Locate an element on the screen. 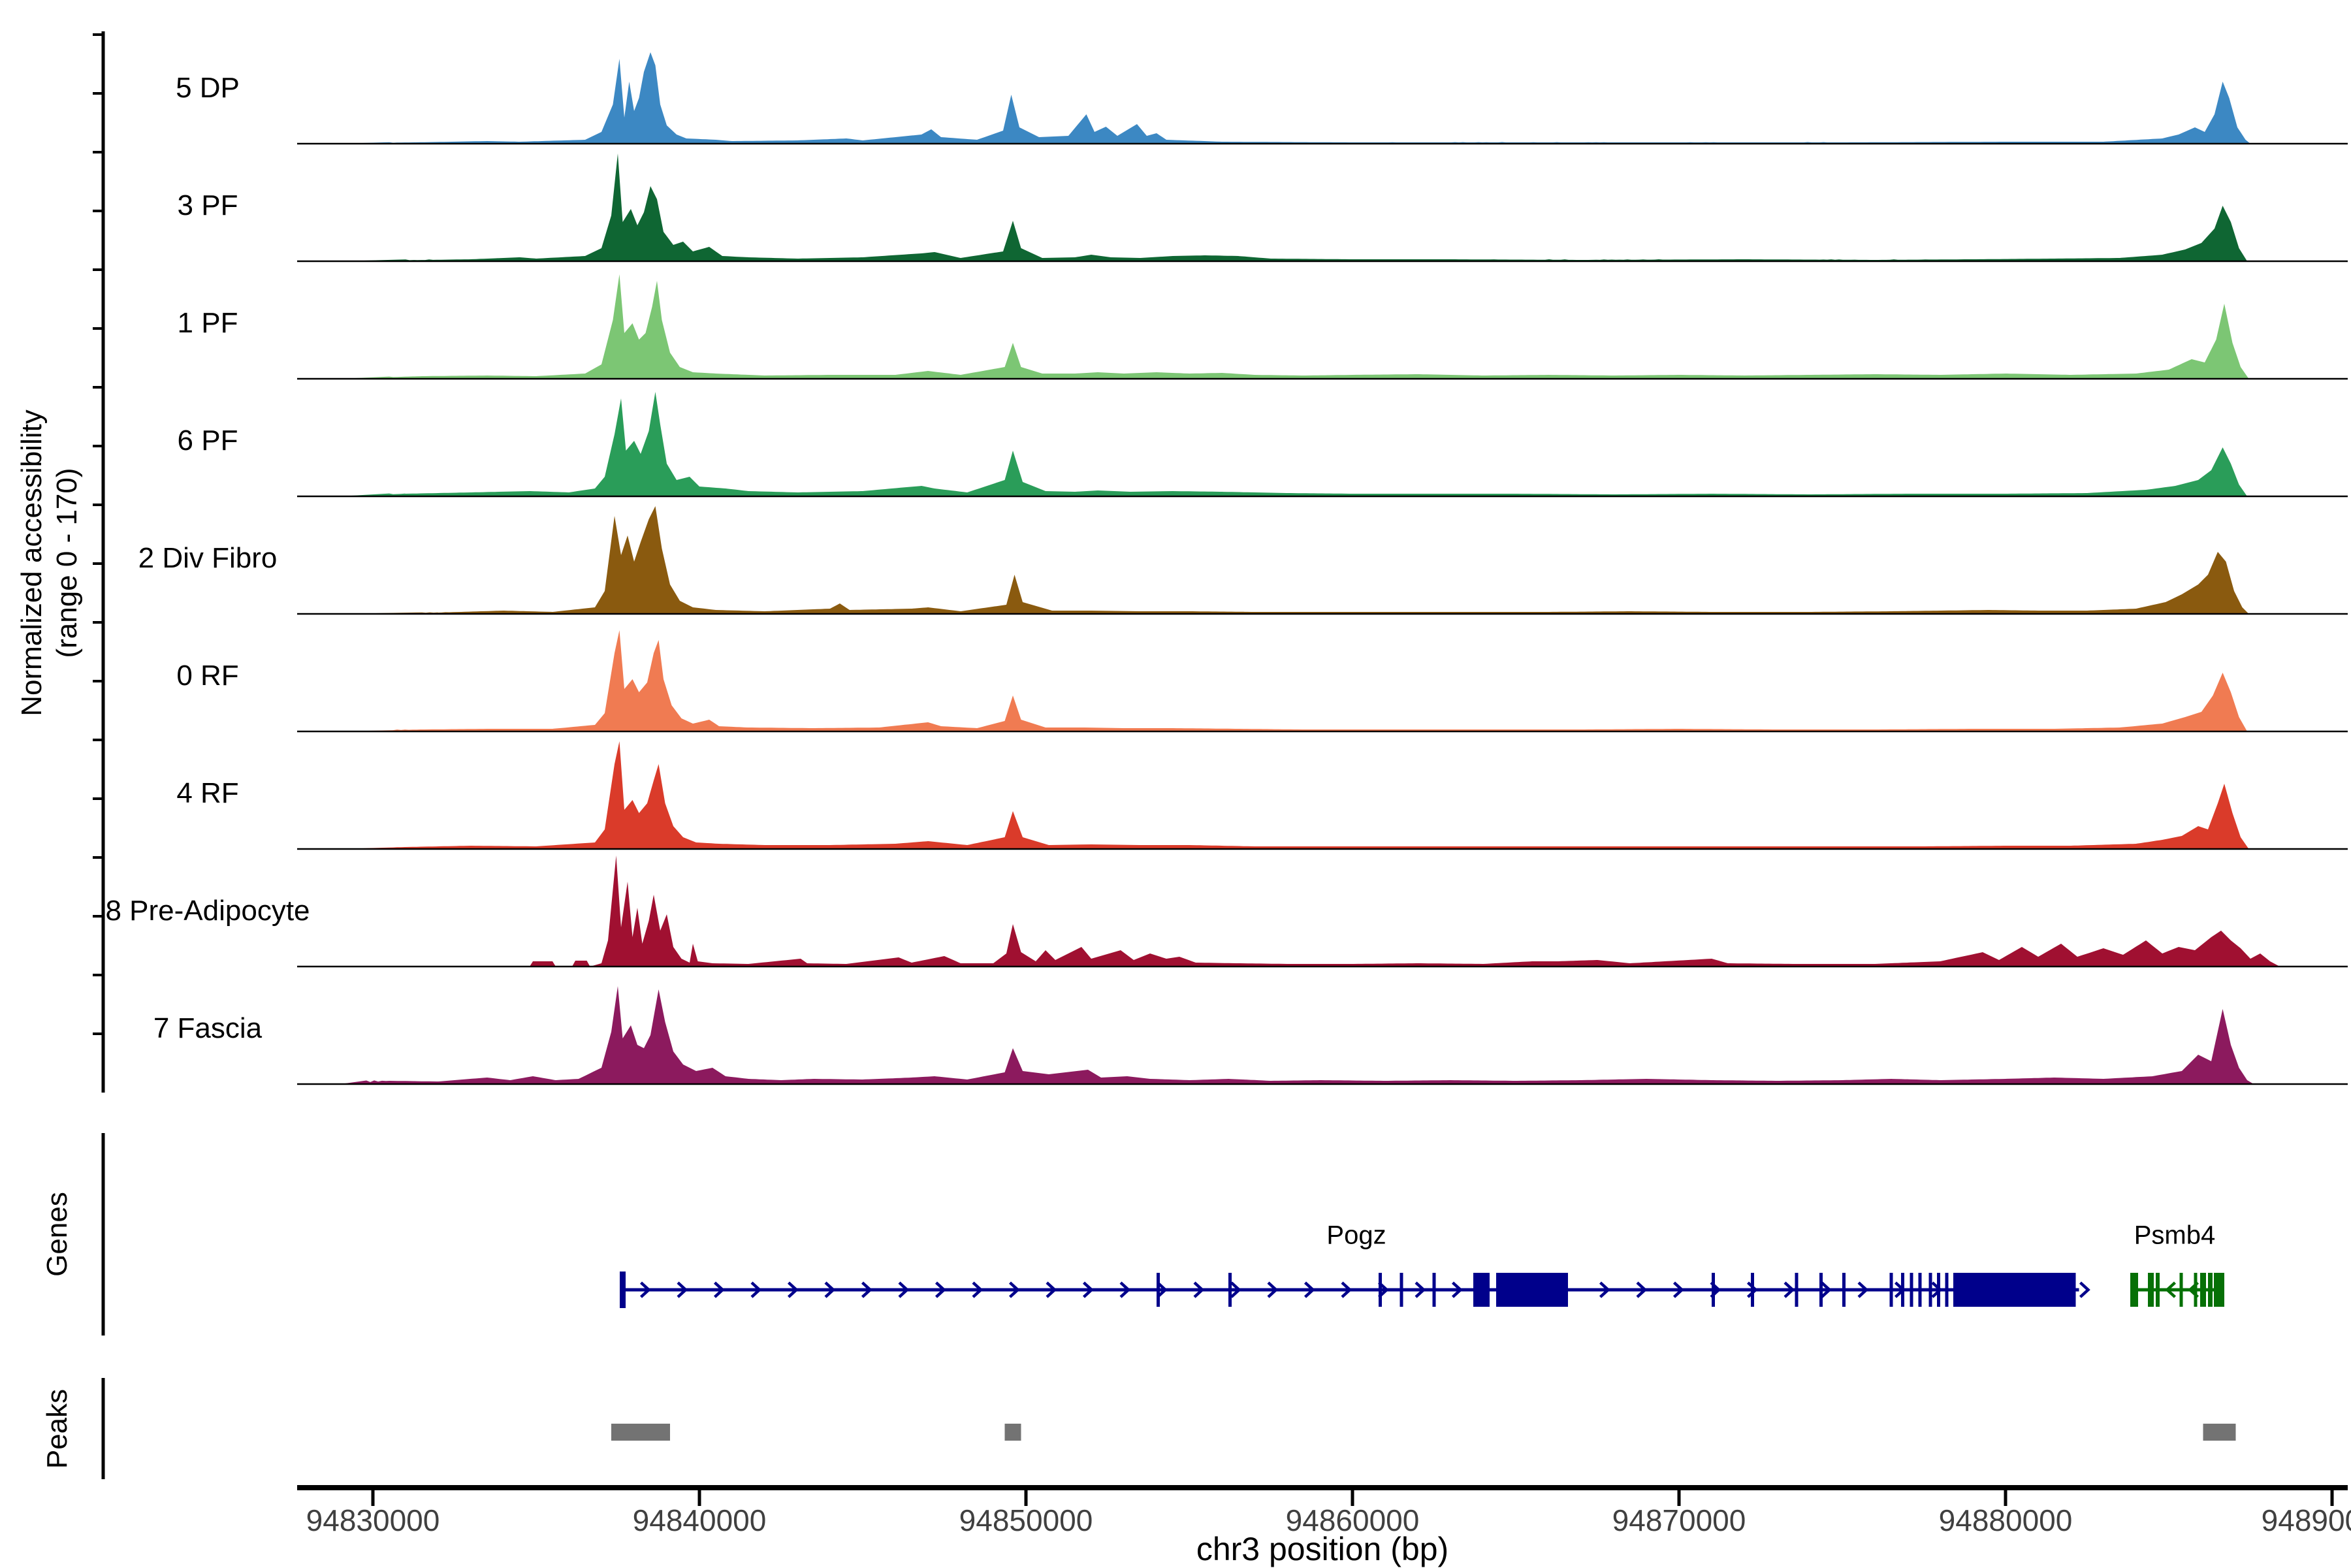  x-axis-title: chr3 position (bp) is located at coordinates (1322, 1549).